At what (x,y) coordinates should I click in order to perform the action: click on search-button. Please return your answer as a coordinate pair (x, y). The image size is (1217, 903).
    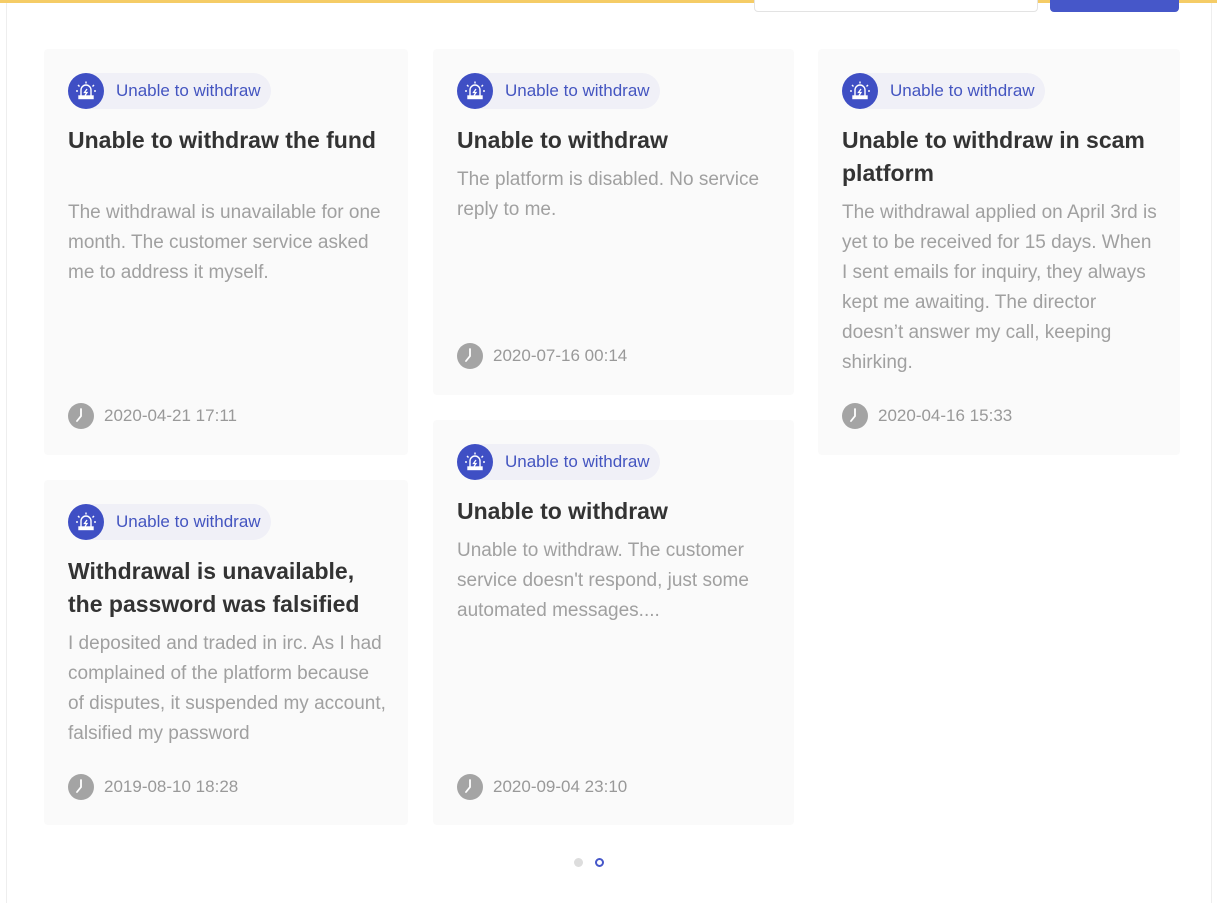
    Looking at the image, I should click on (1114, 6).